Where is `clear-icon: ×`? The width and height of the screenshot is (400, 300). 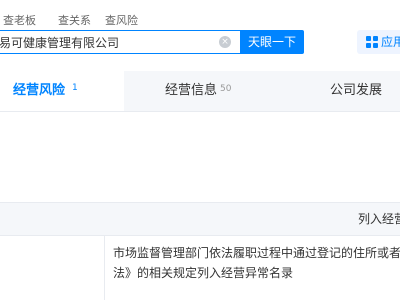 clear-icon: × is located at coordinates (225, 42).